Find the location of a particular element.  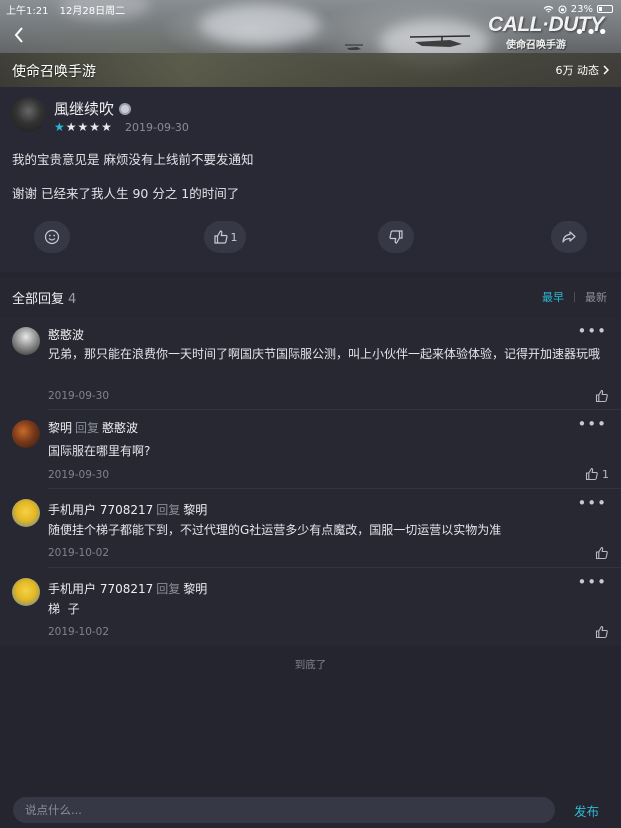

post-author: 風继续吹 is located at coordinates (93, 108).